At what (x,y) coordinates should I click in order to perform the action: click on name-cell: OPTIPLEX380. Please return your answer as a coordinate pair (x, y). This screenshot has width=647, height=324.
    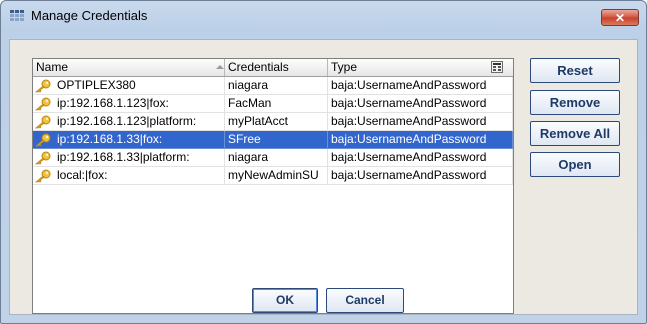
    Looking at the image, I should click on (129, 86).